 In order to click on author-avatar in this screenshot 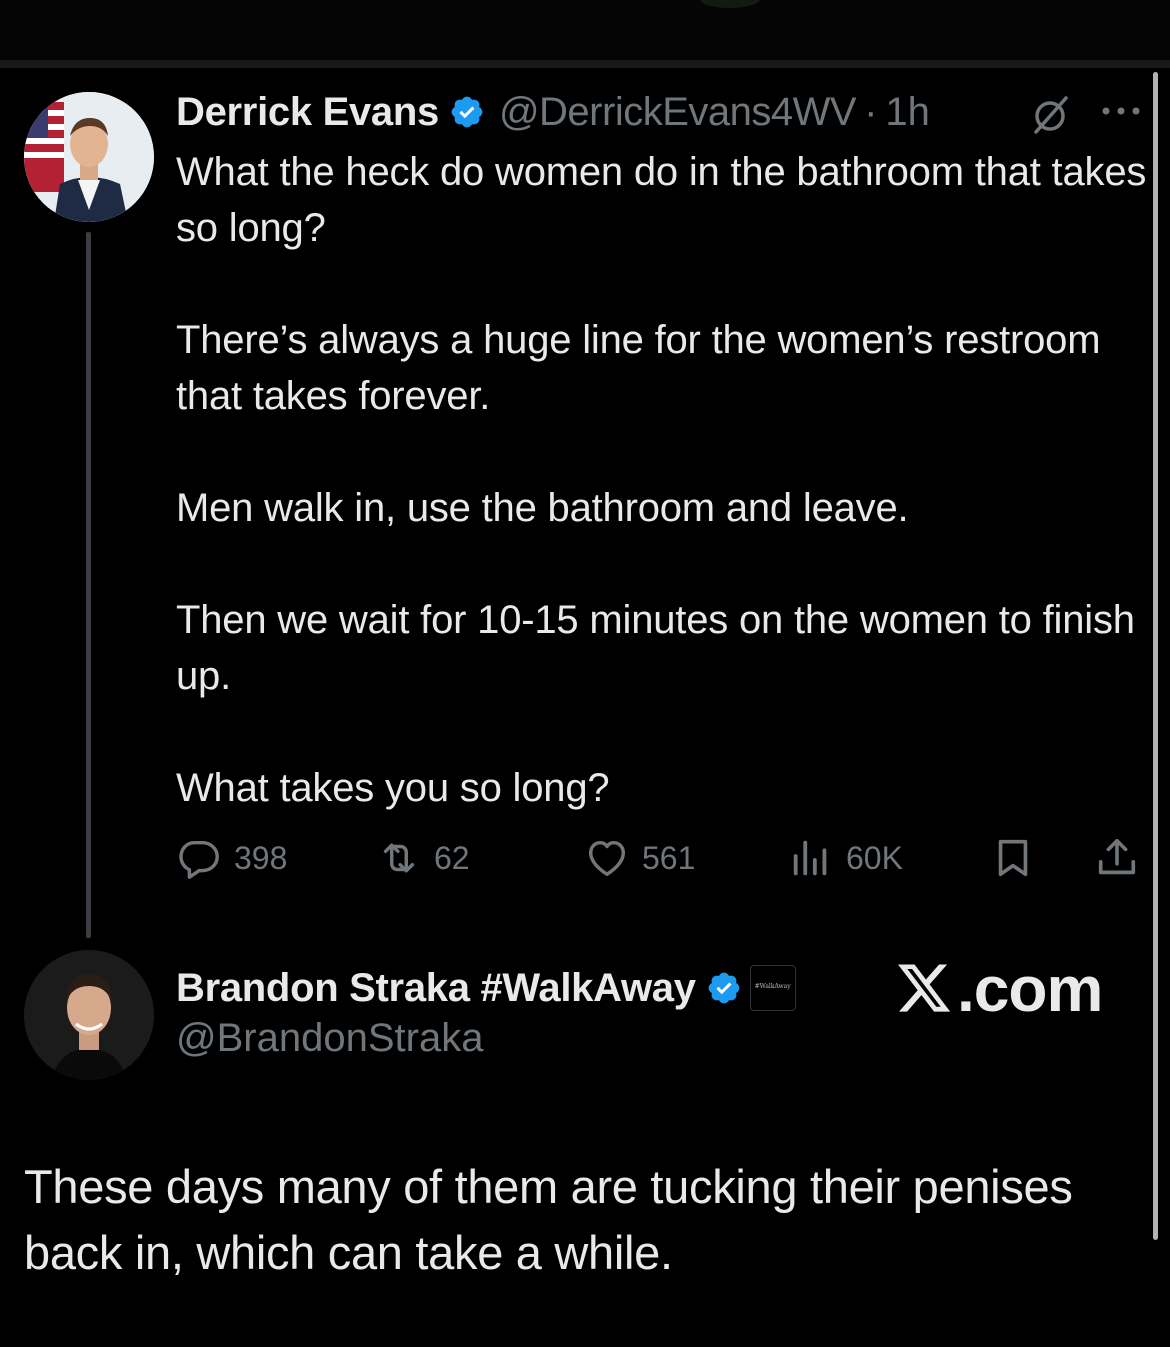, I will do `click(89, 157)`.